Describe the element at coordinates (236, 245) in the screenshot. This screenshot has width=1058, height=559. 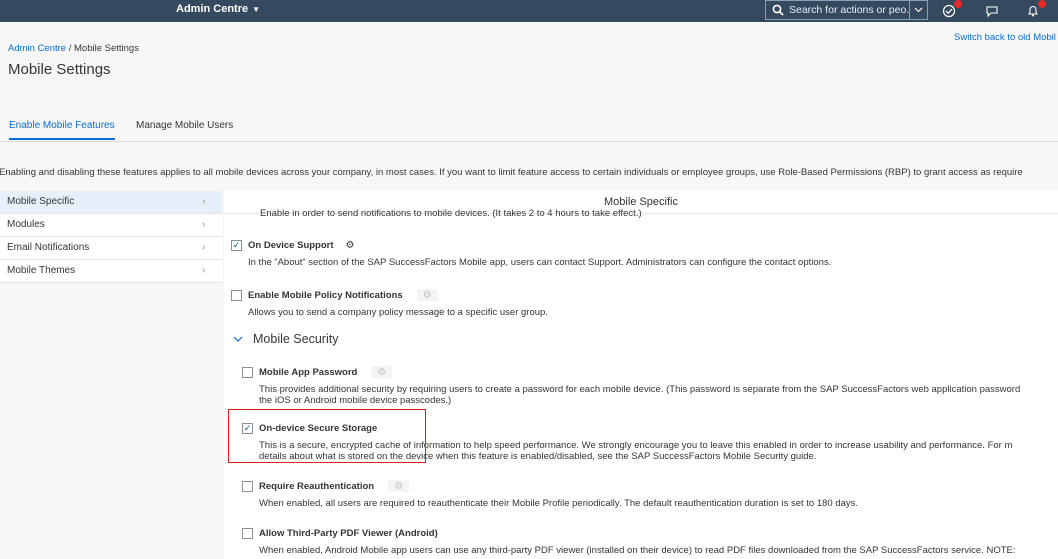
I see `on-device-support-checkbox: ✓` at that location.